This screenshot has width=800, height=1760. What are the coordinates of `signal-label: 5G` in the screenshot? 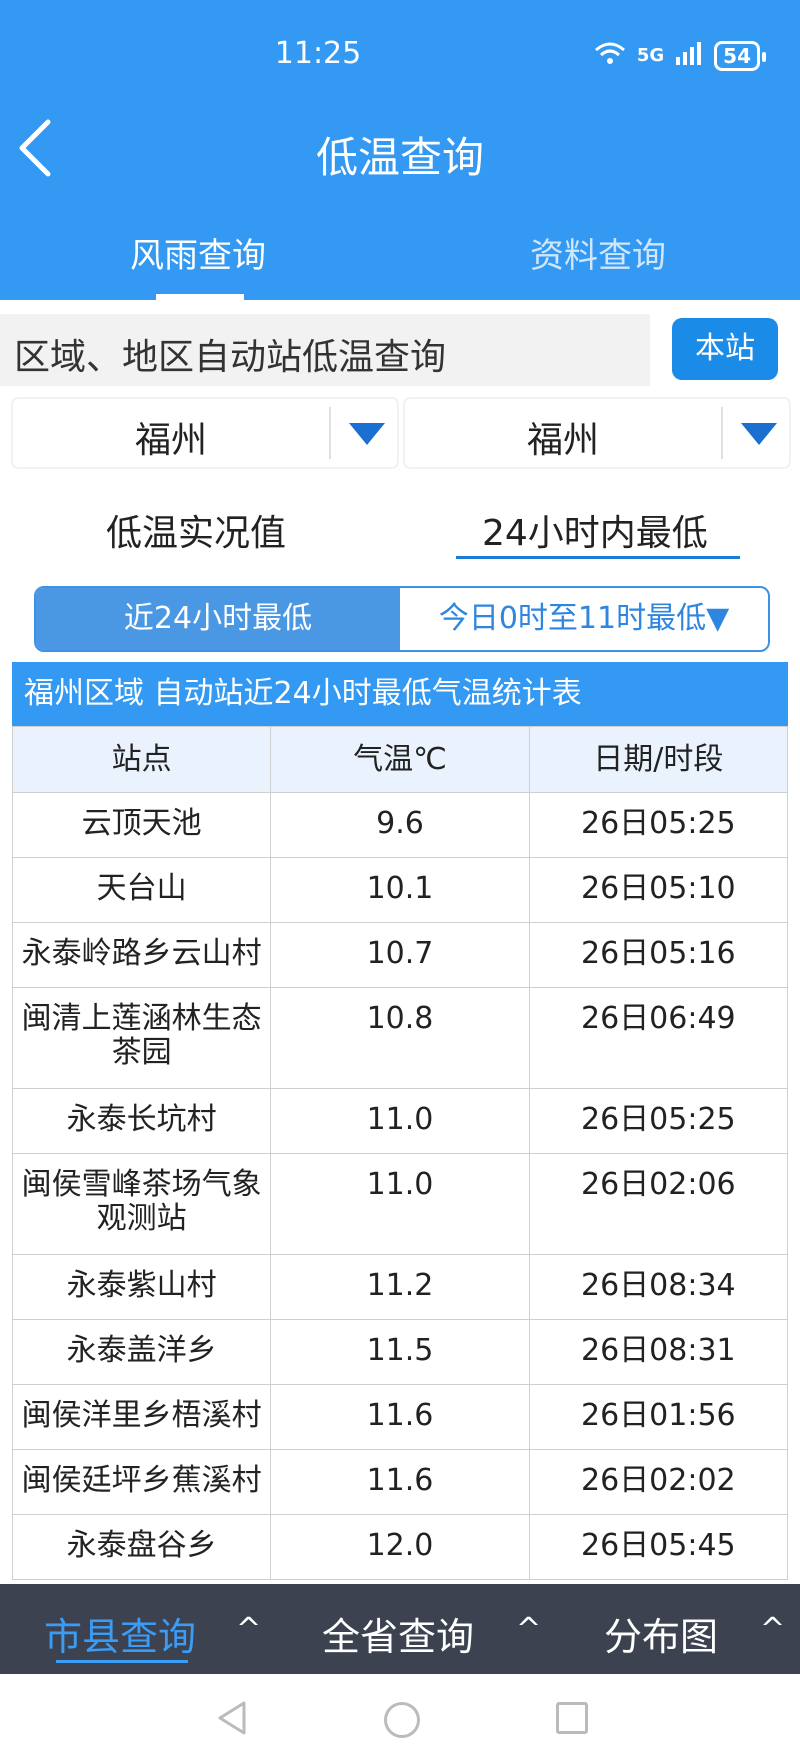 It's located at (650, 55).